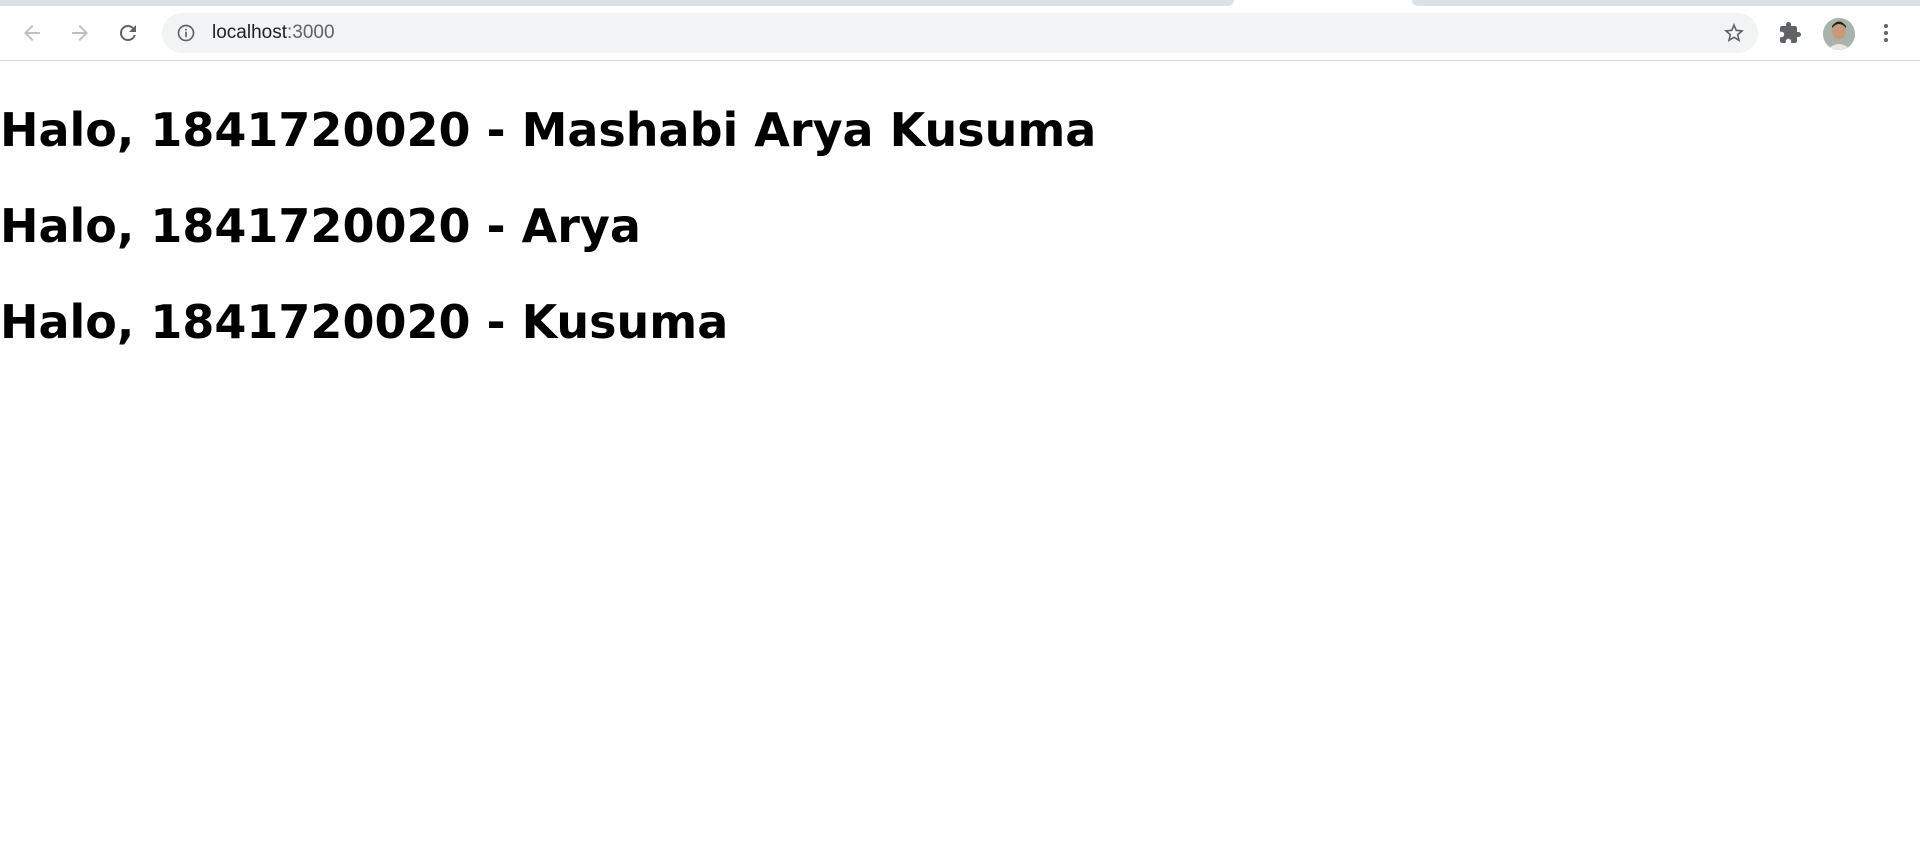  Describe the element at coordinates (186, 33) in the screenshot. I see `info-icon` at that location.